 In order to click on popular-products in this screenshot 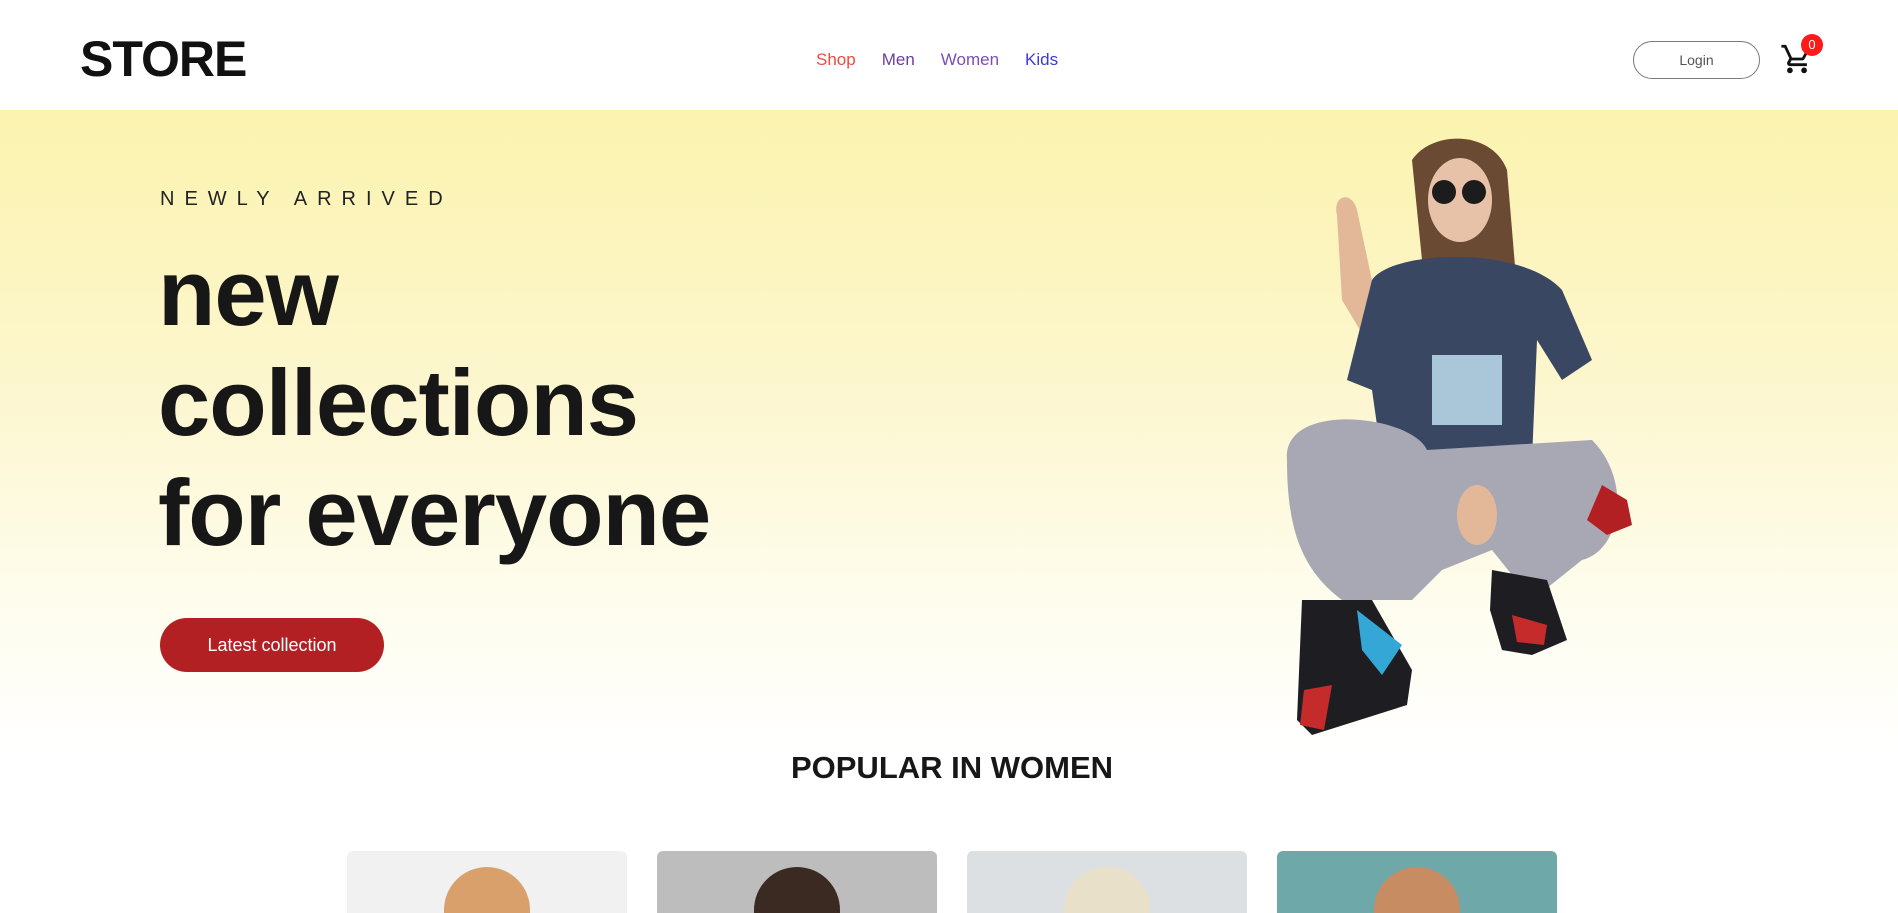, I will do `click(952, 882)`.